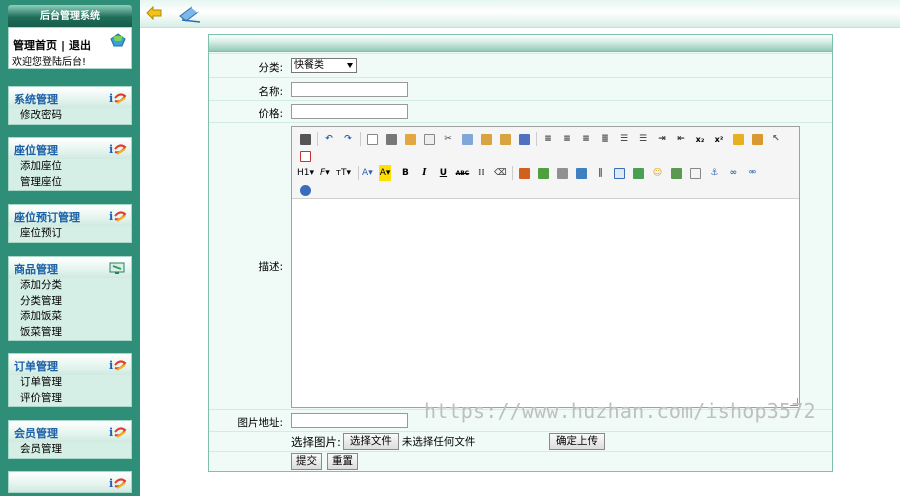  I want to click on menu-item-add-dish: 添加饭菜, so click(70, 317).